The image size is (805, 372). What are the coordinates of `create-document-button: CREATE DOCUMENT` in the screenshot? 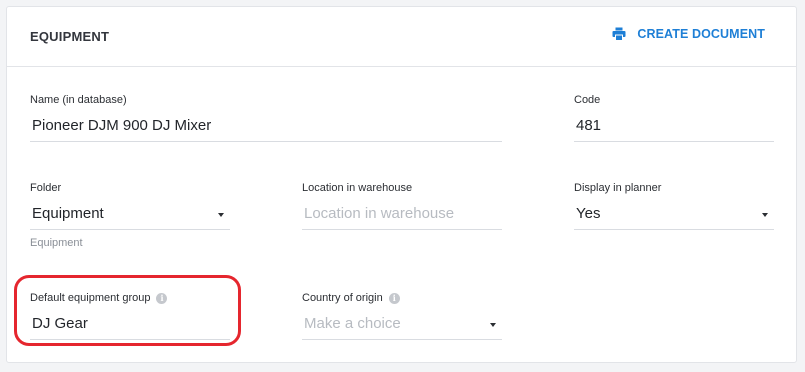 It's located at (688, 34).